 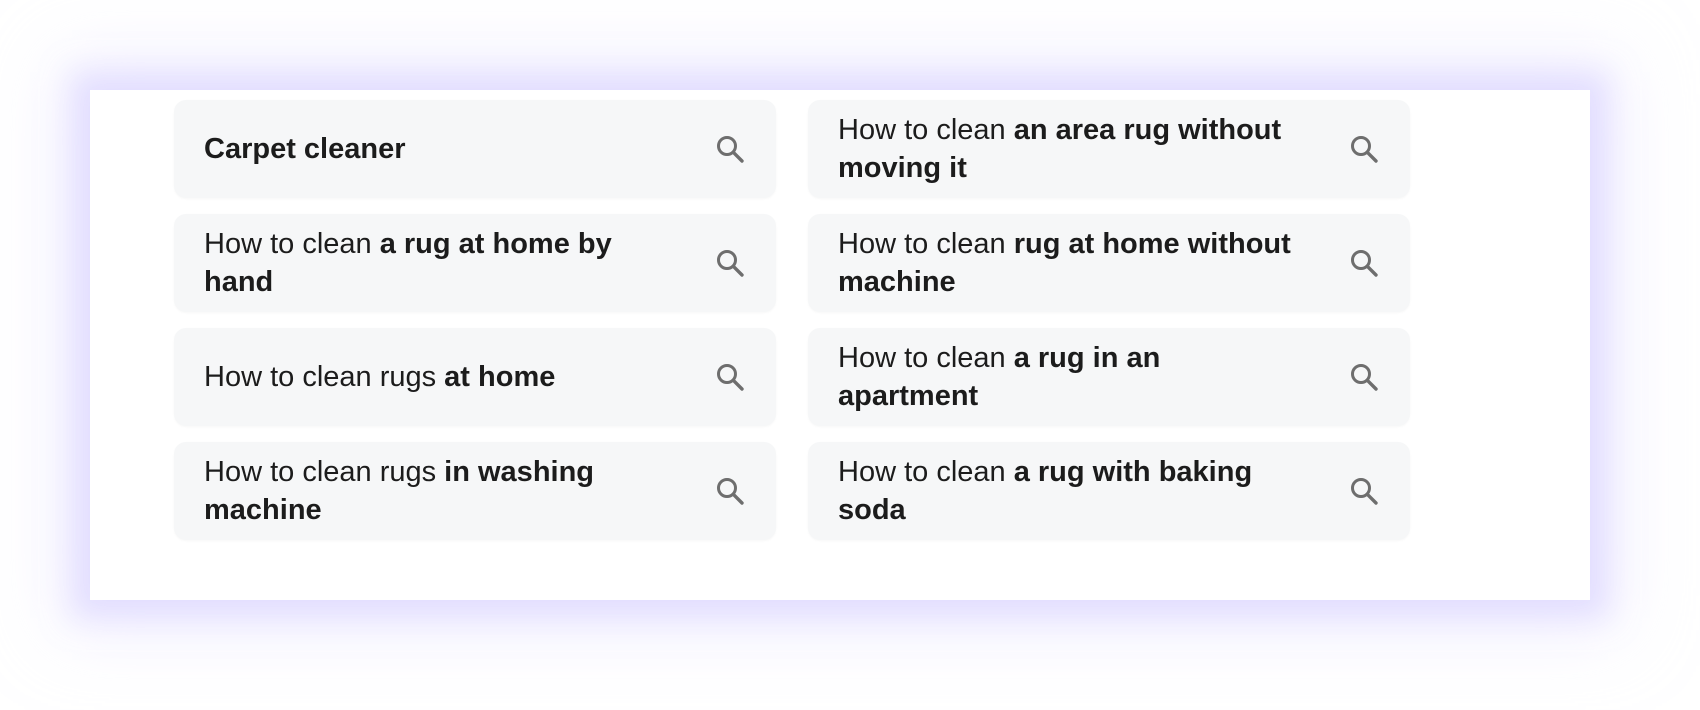 I want to click on suggestion-chip: How to clean a rug at home by hand, so click(x=475, y=263).